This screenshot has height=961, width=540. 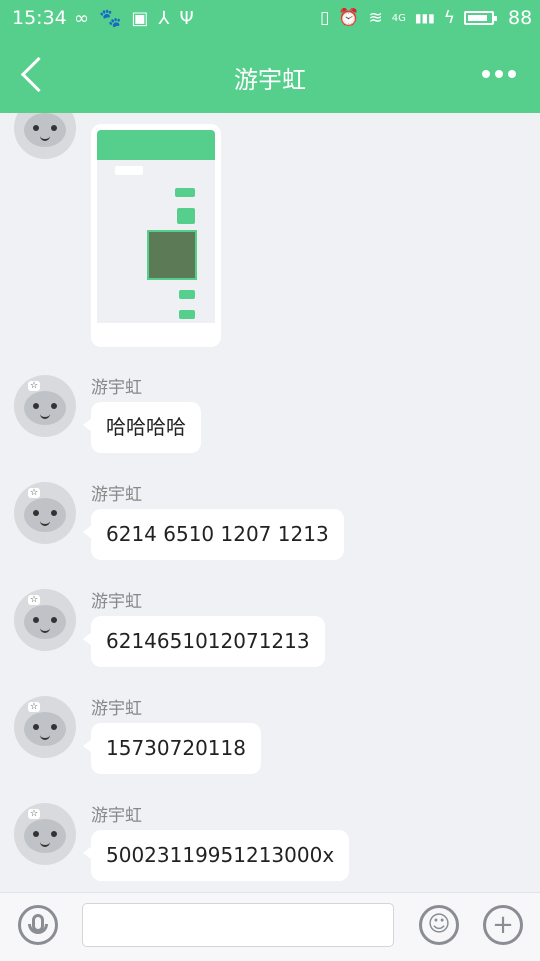 I want to click on image-message, so click(x=156, y=235).